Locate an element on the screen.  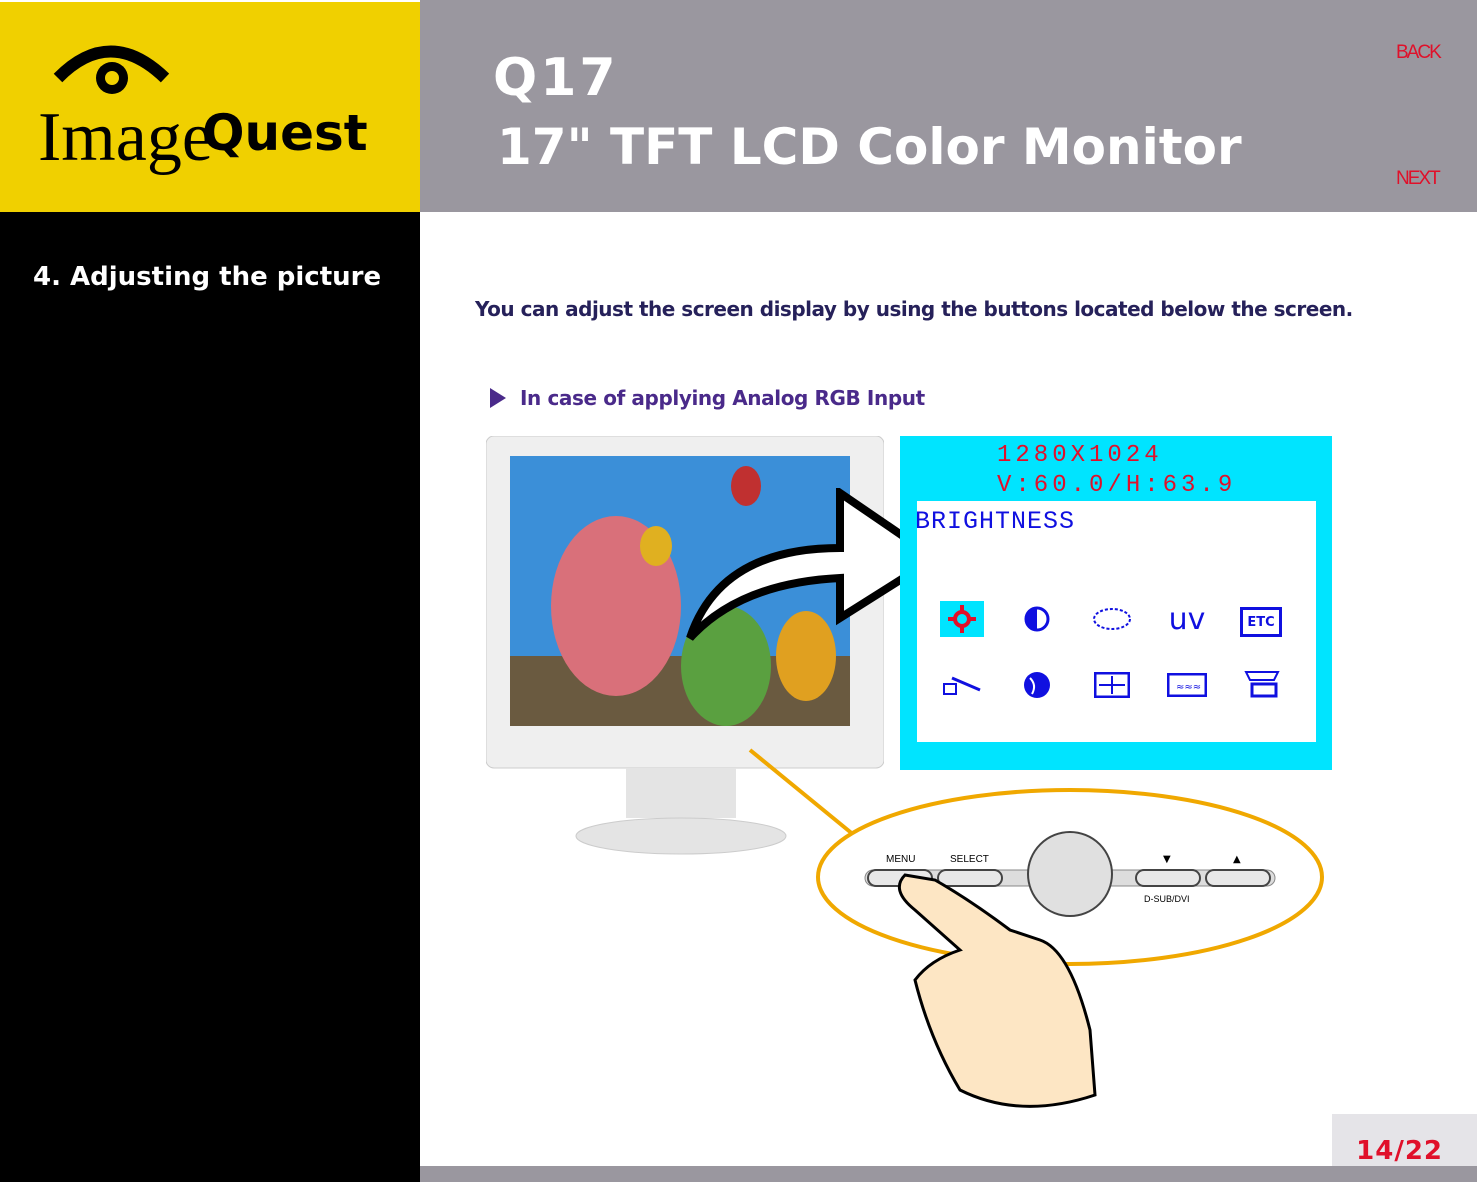
position-icon is located at coordinates (1112, 685).